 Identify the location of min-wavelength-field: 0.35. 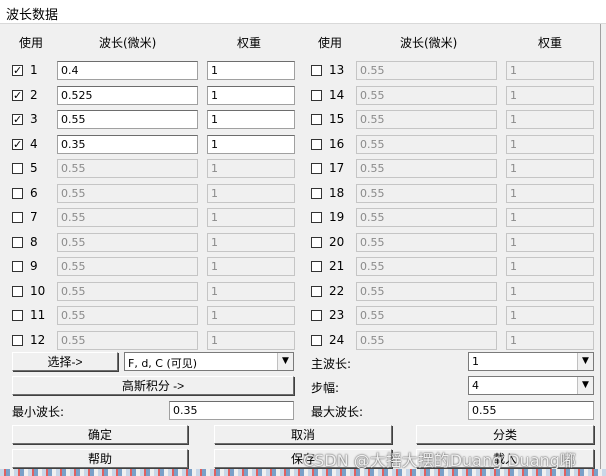
(231, 410).